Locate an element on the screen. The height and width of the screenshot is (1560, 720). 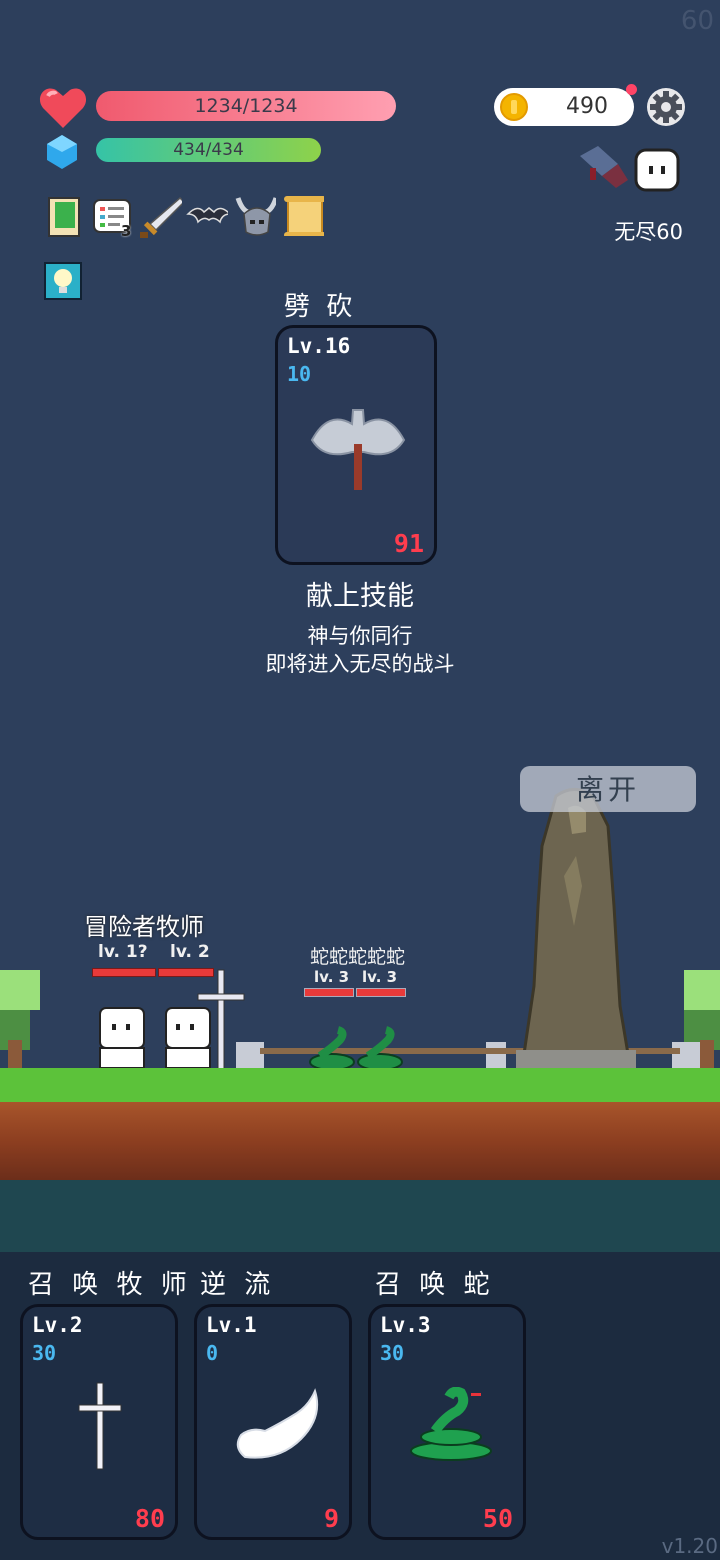
hand-card-2: Lv.1 0 9 is located at coordinates (273, 1422).